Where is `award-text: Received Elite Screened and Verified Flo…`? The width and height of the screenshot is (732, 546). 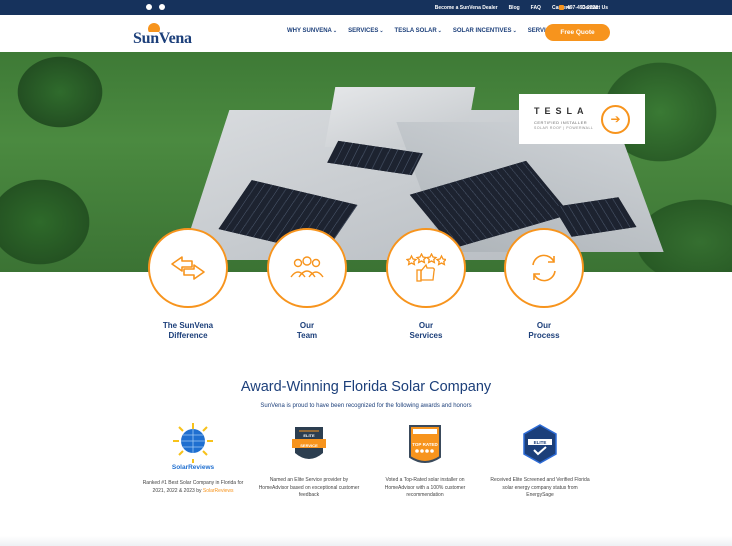 award-text: Received Elite Screened and Verified Flo… is located at coordinates (540, 487).